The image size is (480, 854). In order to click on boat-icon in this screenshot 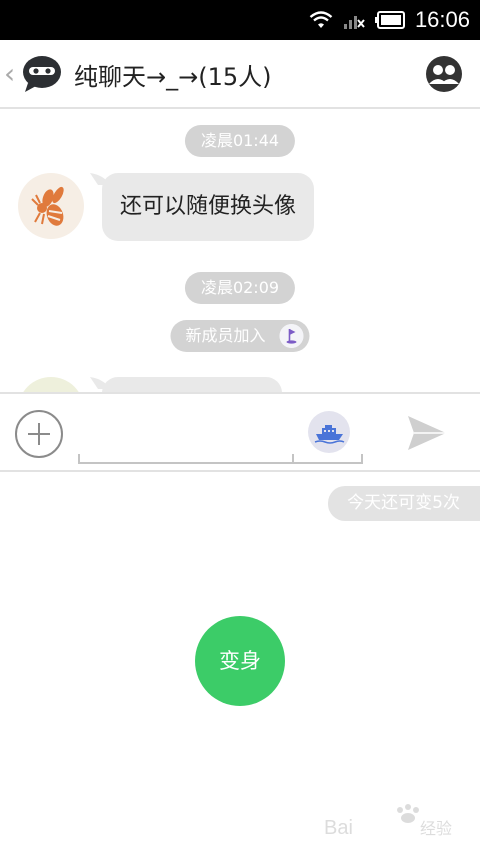, I will do `click(329, 434)`.